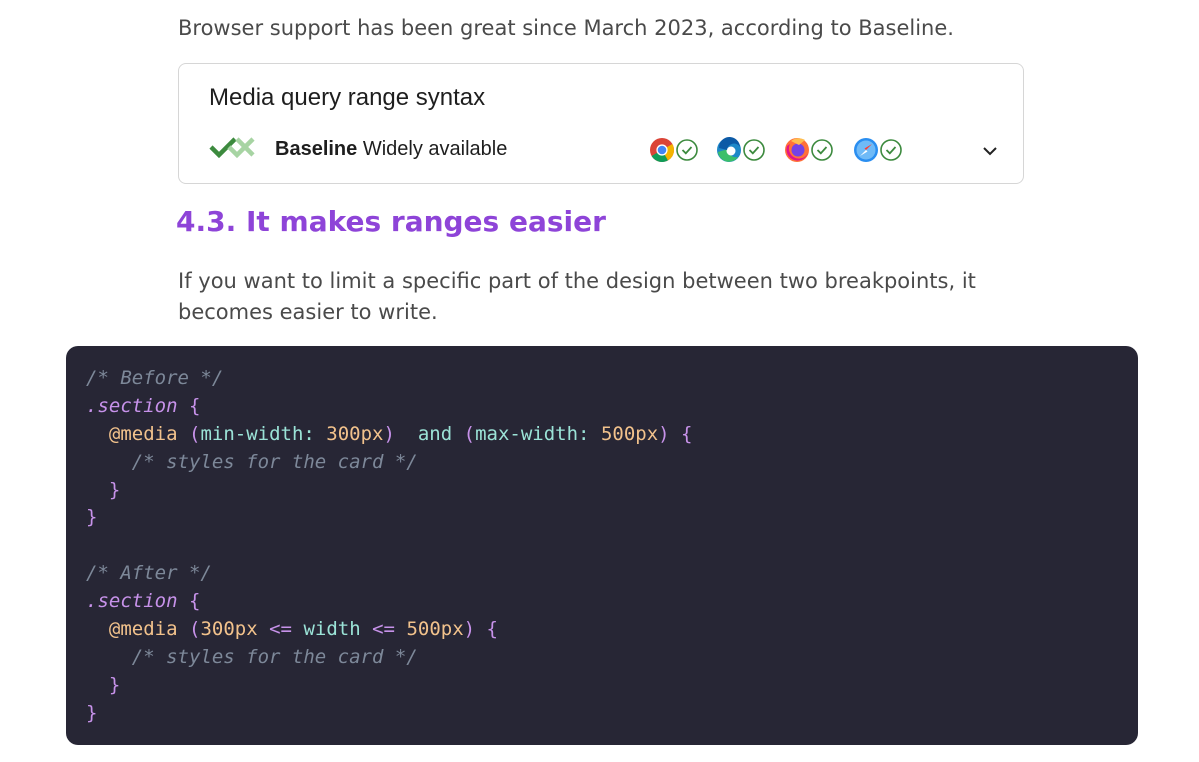 The height and width of the screenshot is (762, 1199). I want to click on code-comment: /* After */, so click(149, 573).